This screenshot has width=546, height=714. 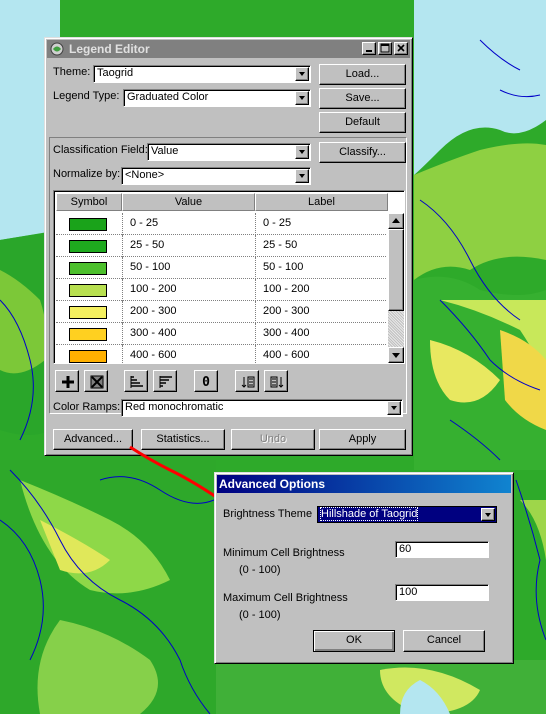 I want to click on sort-descending-icon, so click(x=165, y=382).